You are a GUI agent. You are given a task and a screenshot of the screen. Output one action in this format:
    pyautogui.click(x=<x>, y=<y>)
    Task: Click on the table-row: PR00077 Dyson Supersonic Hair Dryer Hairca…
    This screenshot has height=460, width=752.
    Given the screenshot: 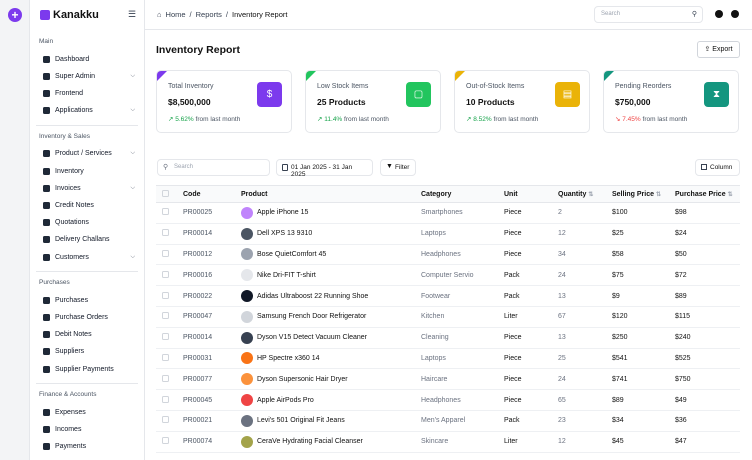 What is the action you would take?
    pyautogui.click(x=448, y=379)
    